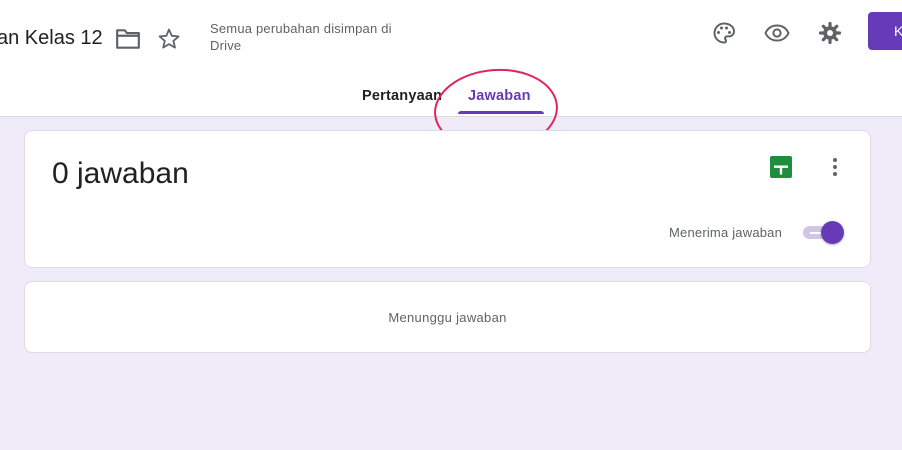 The height and width of the screenshot is (450, 902). What do you see at coordinates (128, 39) in the screenshot?
I see `folder-icon` at bounding box center [128, 39].